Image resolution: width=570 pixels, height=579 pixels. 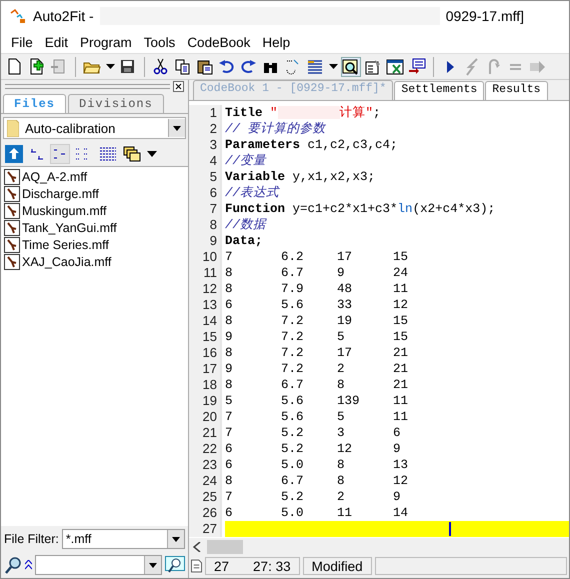 What do you see at coordinates (205, 513) in the screenshot?
I see `line-number: 26` at bounding box center [205, 513].